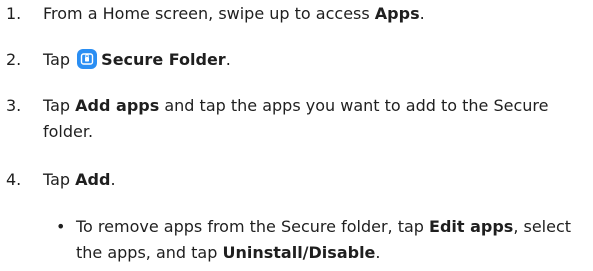  Describe the element at coordinates (163, 59) in the screenshot. I see `step-text-bold: Secure Folder` at that location.